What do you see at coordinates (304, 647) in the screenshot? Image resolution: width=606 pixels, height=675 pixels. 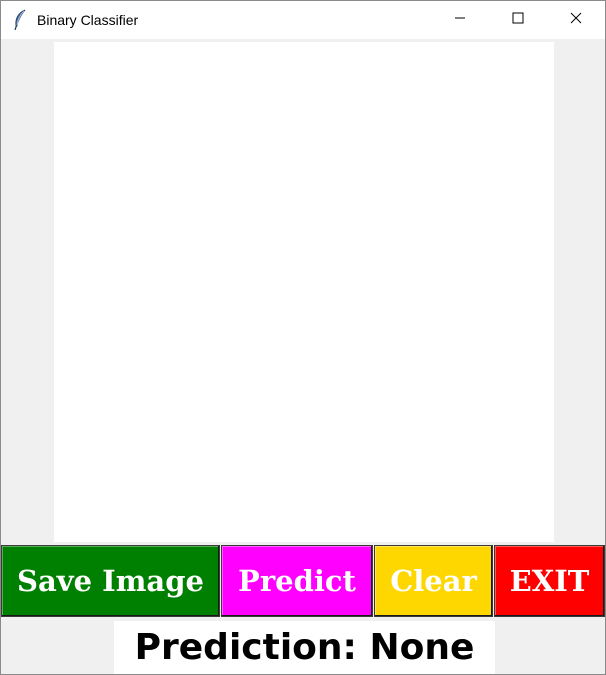 I see `prediction-label: Prediction: None` at bounding box center [304, 647].